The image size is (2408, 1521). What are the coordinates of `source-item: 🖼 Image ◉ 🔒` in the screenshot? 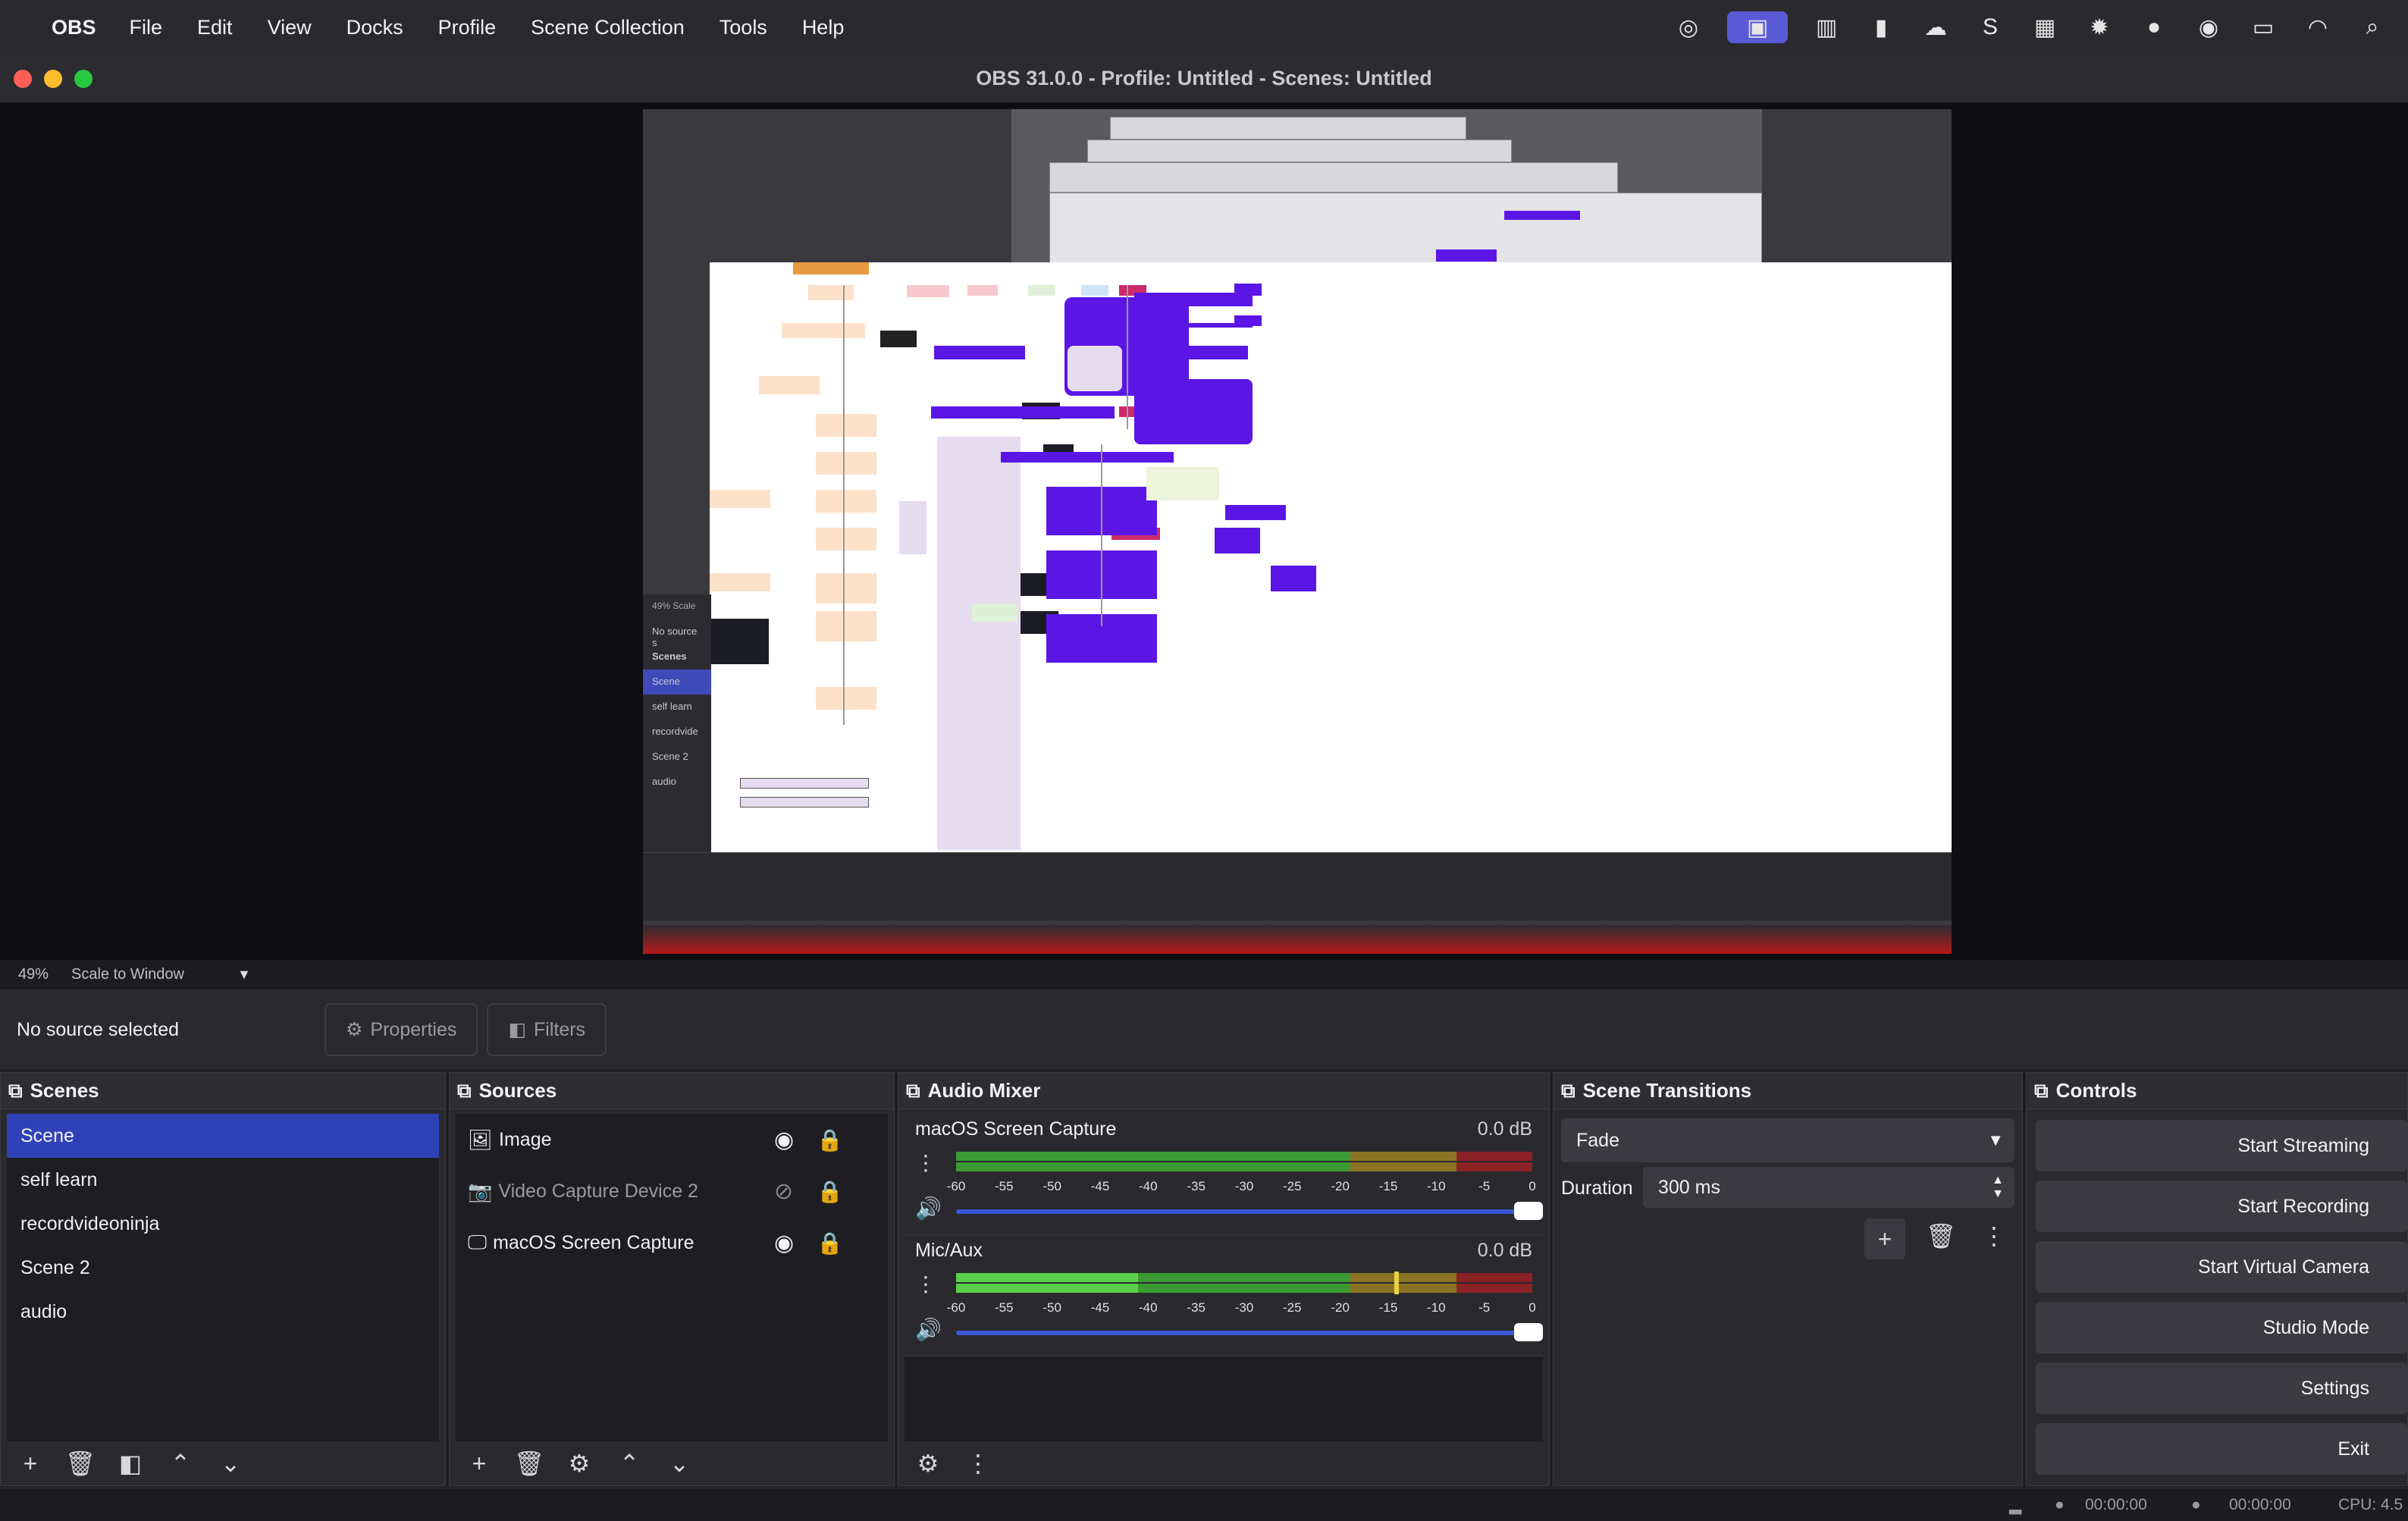 It's located at (672, 1139).